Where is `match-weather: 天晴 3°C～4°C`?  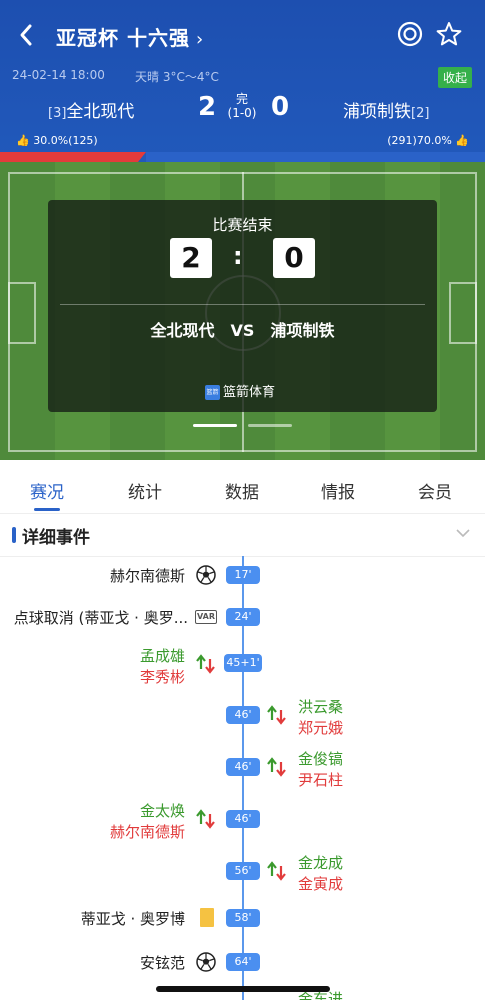
match-weather: 天晴 3°C～4°C is located at coordinates (177, 77).